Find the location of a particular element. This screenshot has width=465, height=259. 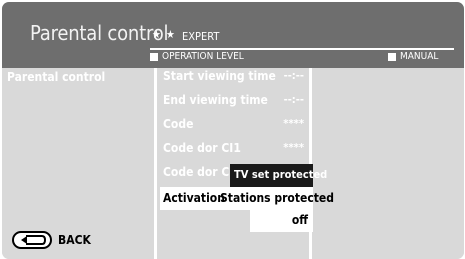

menu-item-code: Code **** is located at coordinates (235, 125).